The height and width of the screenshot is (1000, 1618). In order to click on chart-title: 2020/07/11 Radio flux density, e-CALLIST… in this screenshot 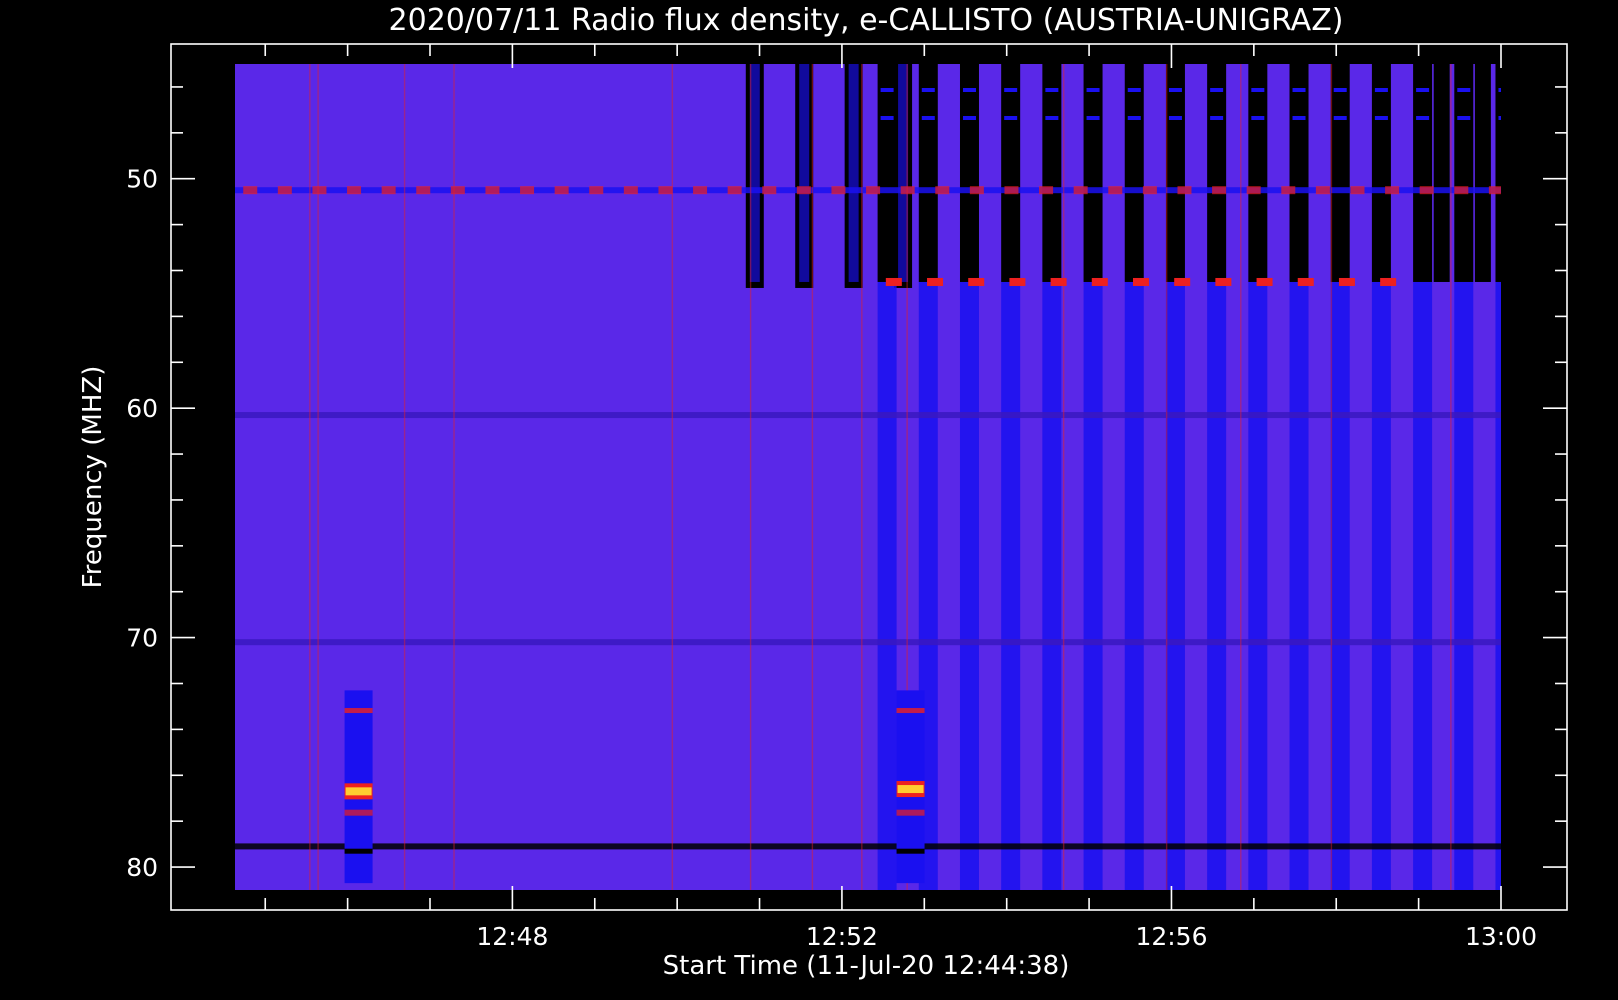, I will do `click(866, 20)`.